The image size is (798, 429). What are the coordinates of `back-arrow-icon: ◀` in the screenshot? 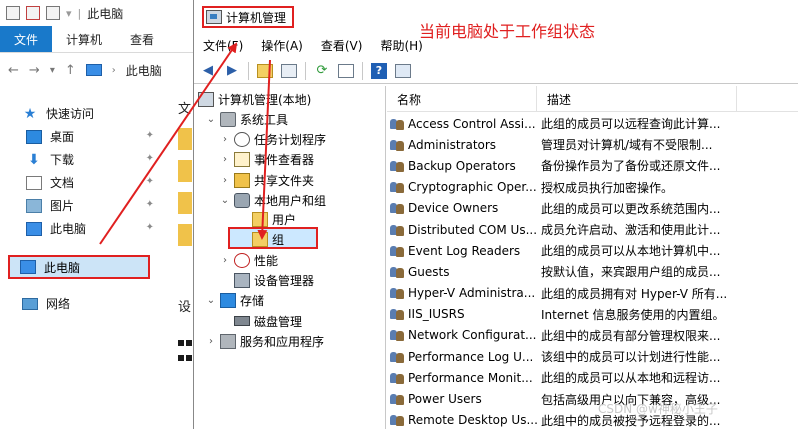 It's located at (208, 71).